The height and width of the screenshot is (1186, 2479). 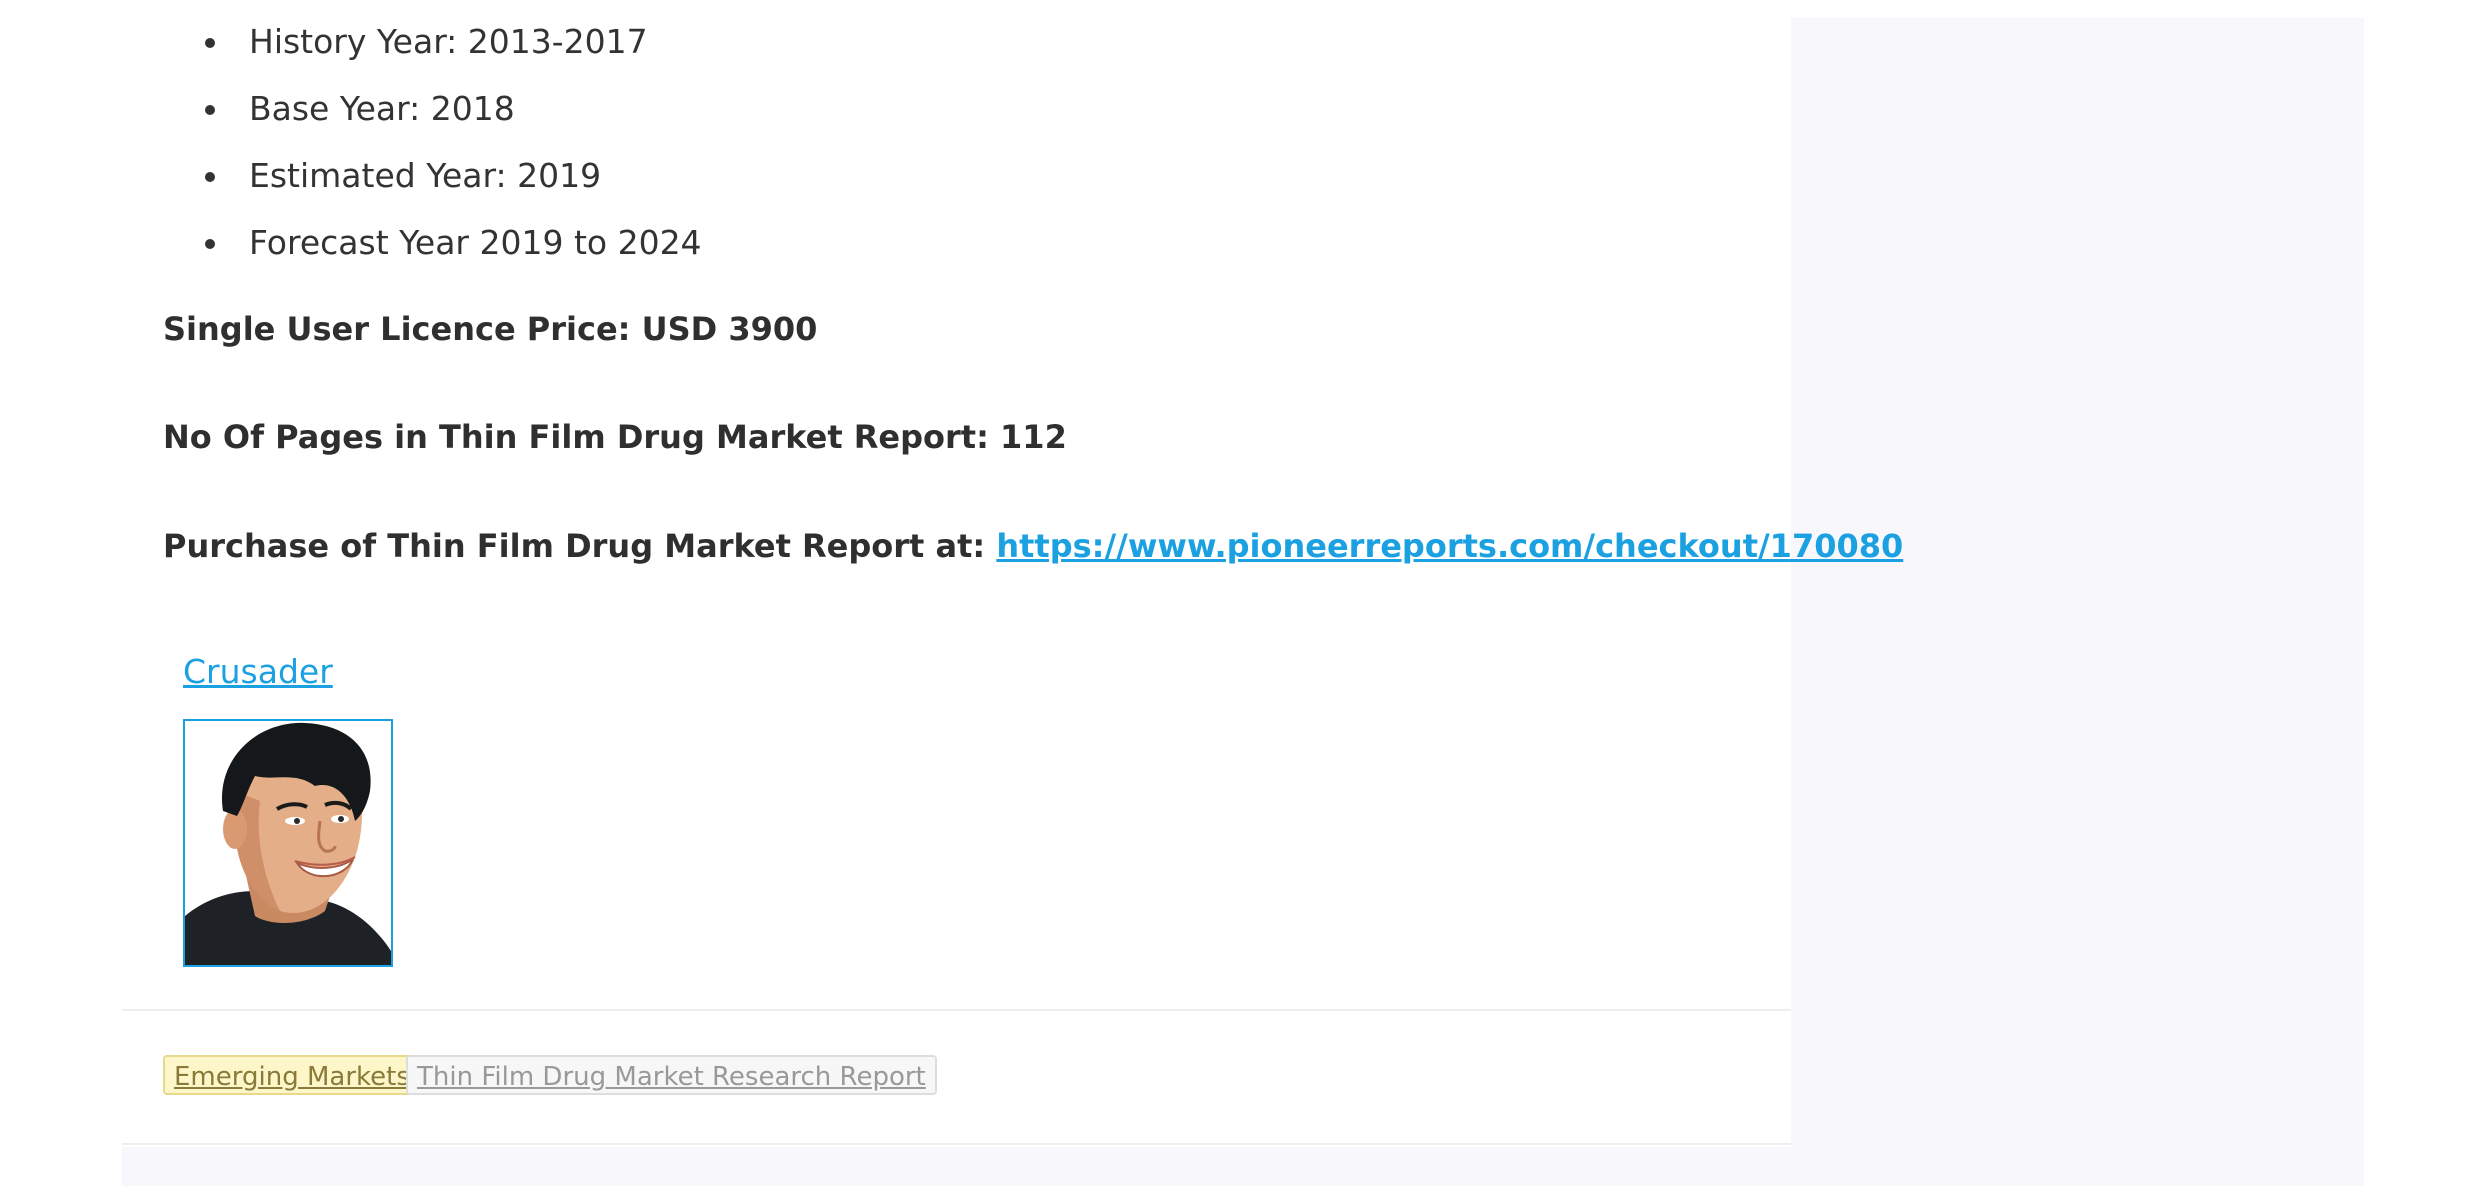 I want to click on author-avatar, so click(x=288, y=843).